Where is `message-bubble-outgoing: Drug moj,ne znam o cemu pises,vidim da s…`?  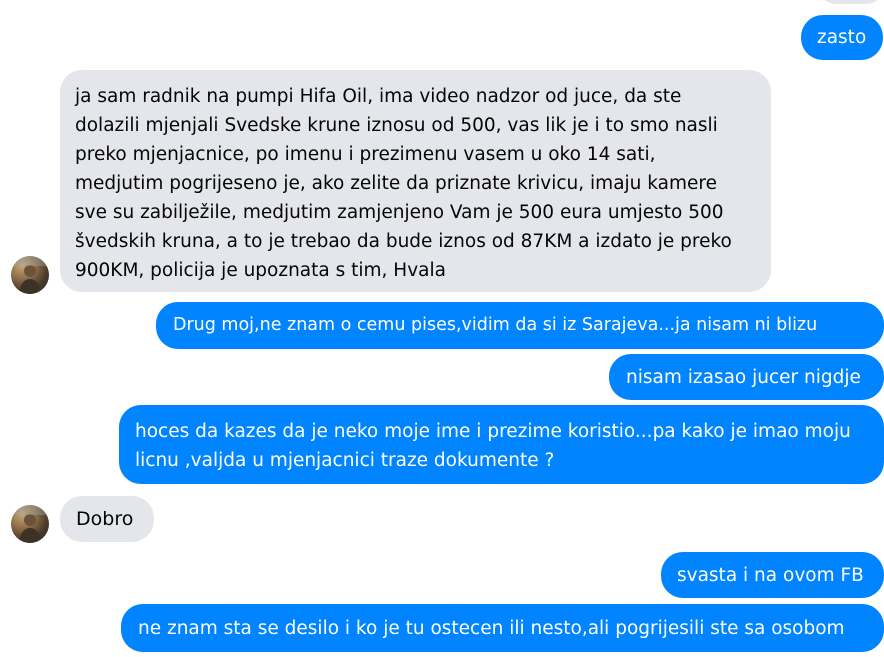
message-bubble-outgoing: Drug moj,ne znam o cemu pises,vidim da s… is located at coordinates (520, 325).